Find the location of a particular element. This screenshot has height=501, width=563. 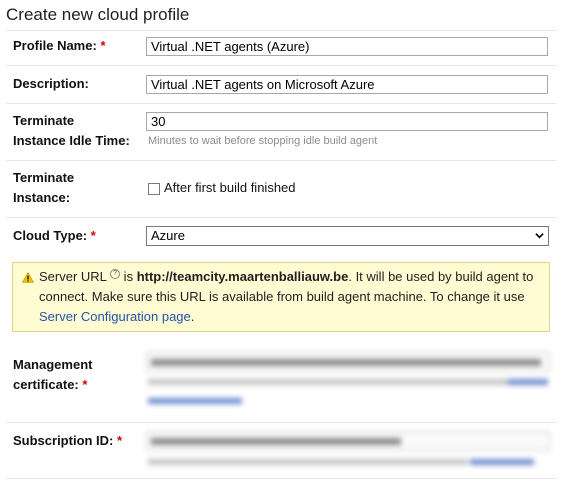

warning-icon is located at coordinates (28, 277).